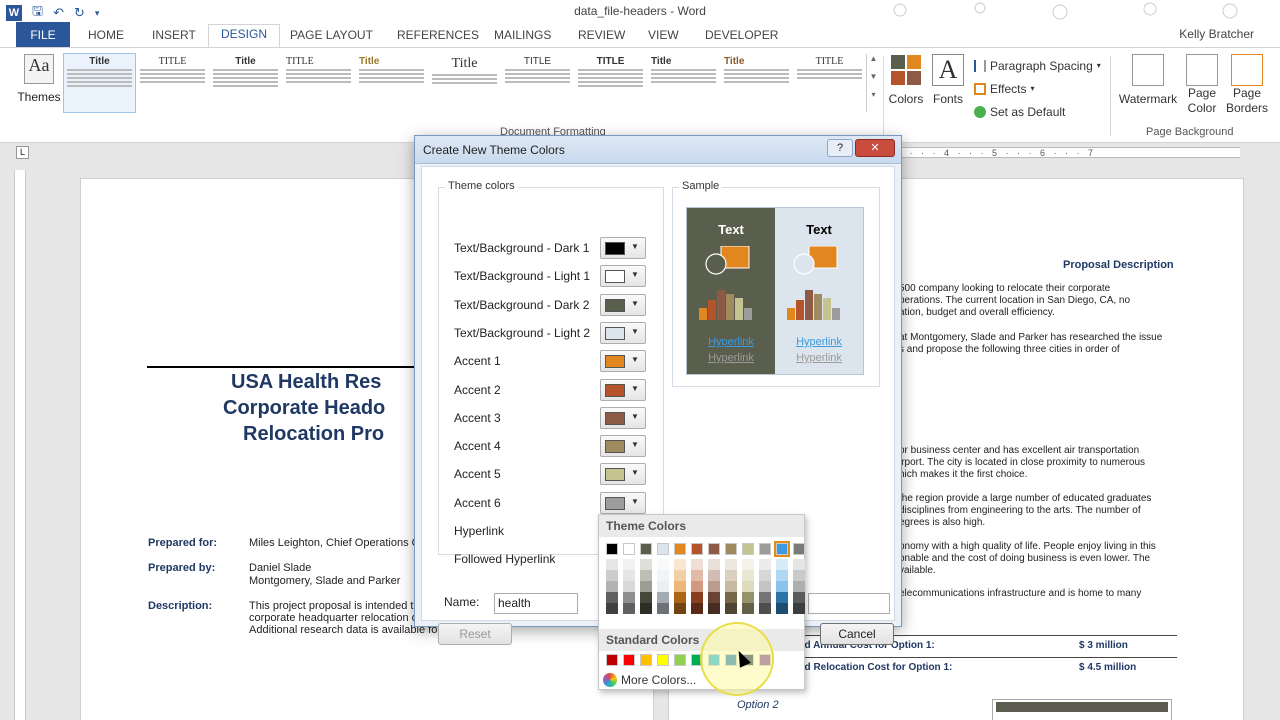 The height and width of the screenshot is (720, 1280). What do you see at coordinates (601, 36) in the screenshot?
I see `tab-review: REVIEW` at bounding box center [601, 36].